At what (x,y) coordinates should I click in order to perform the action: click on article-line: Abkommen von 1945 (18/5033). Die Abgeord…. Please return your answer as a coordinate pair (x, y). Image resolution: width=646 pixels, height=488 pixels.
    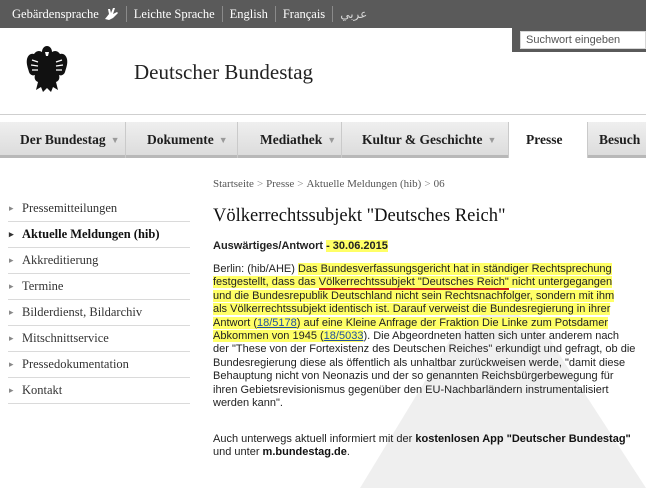
    Looking at the image, I should click on (423, 336).